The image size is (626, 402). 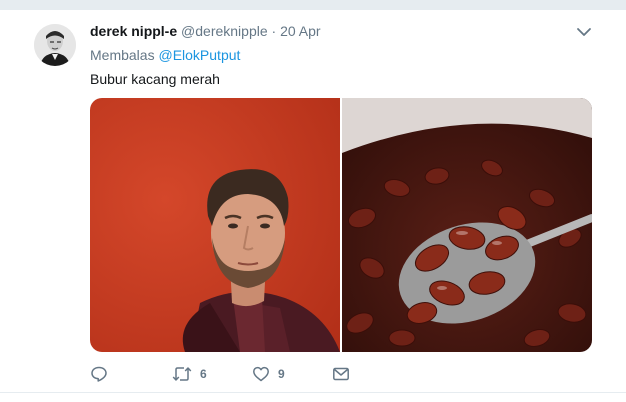 I want to click on chevron-down-icon, so click(x=584, y=32).